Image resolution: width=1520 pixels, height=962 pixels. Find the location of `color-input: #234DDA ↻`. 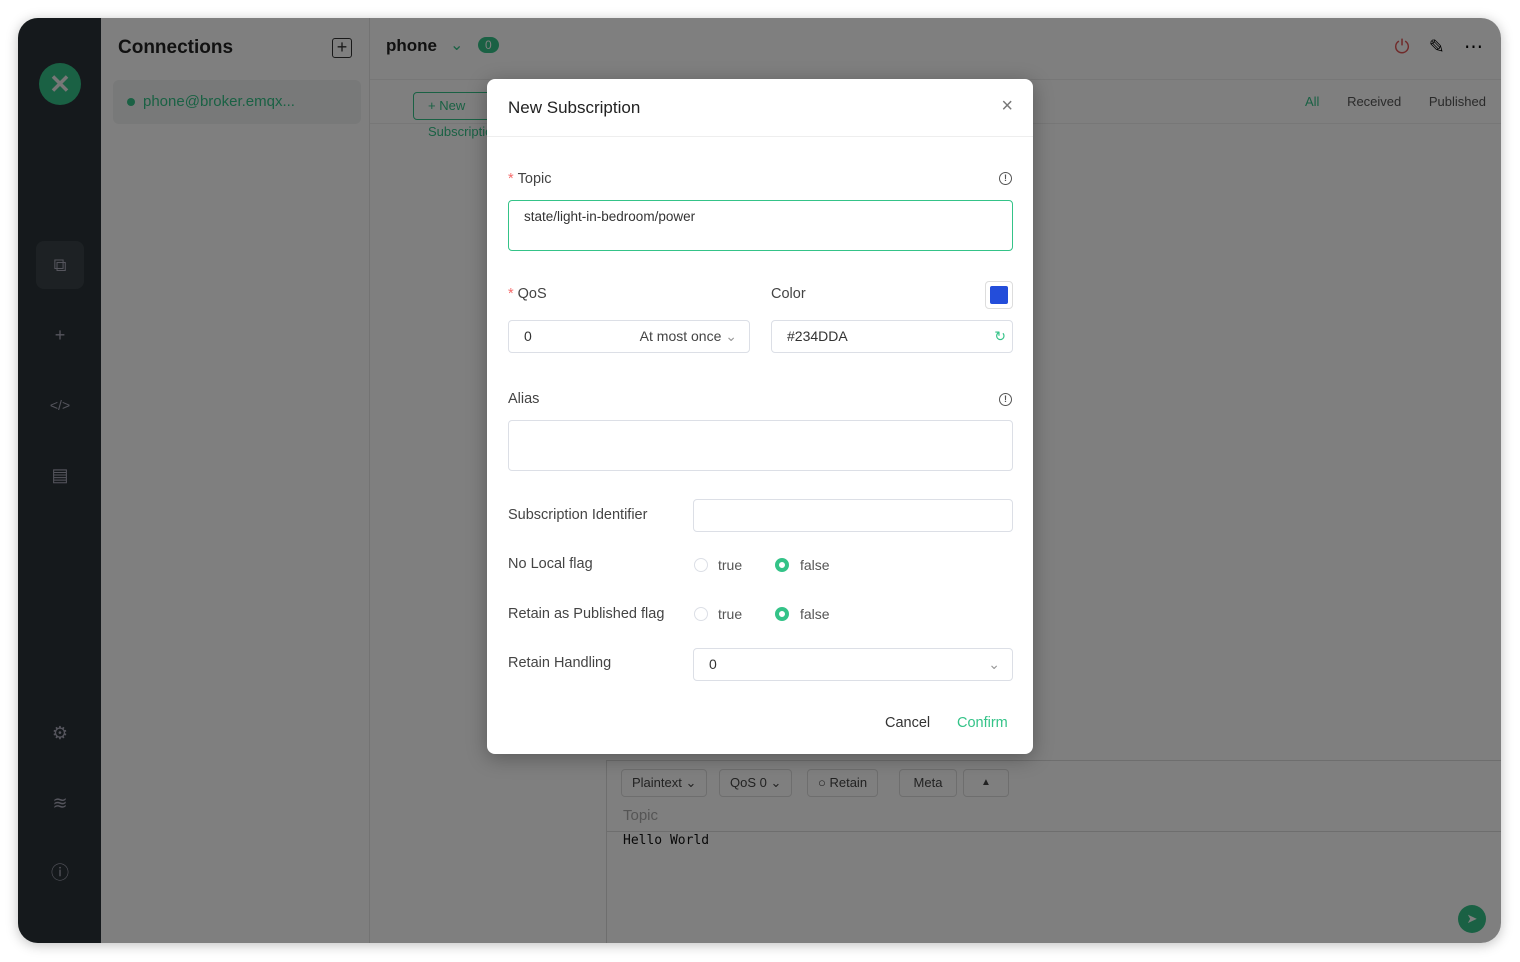

color-input: #234DDA ↻ is located at coordinates (892, 336).